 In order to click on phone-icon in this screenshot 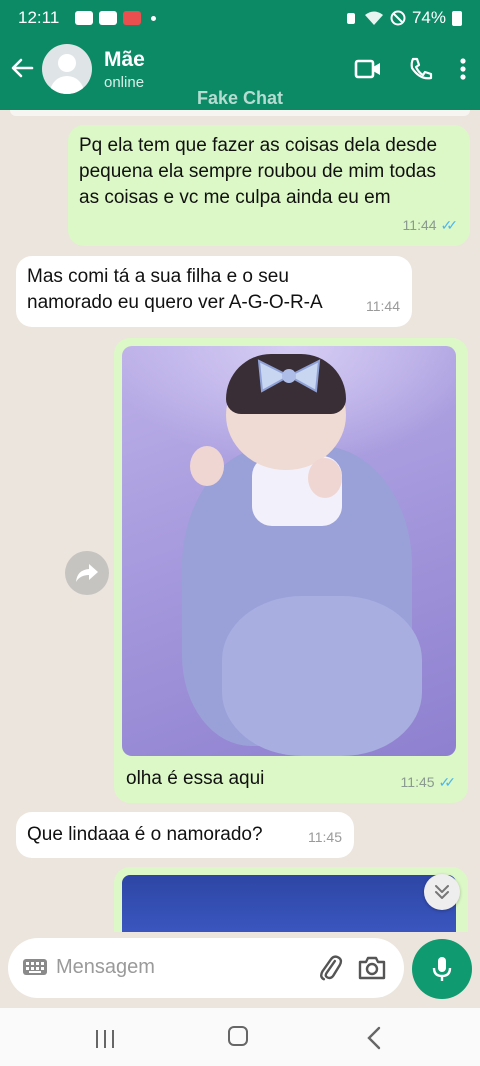, I will do `click(421, 69)`.